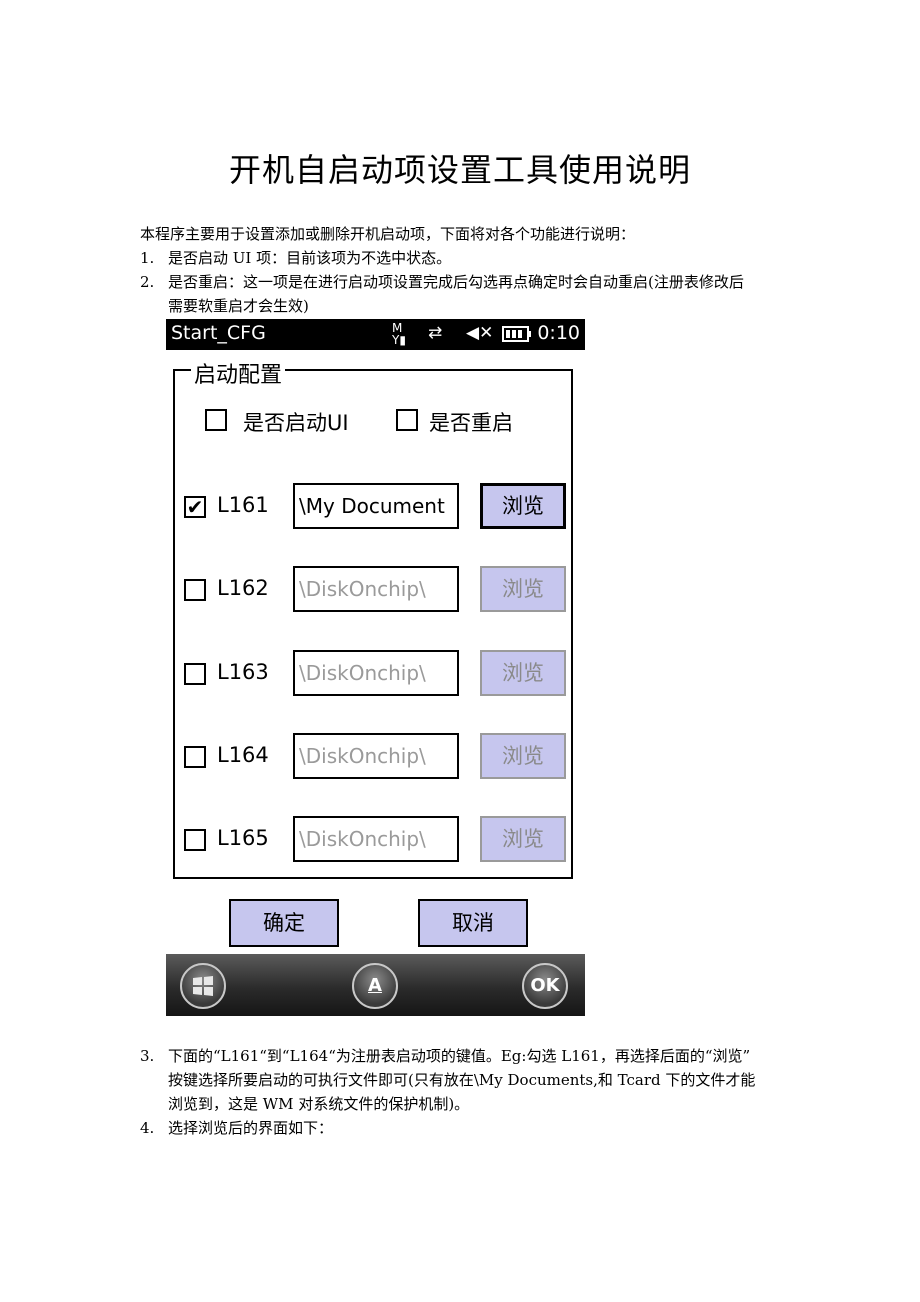 The height and width of the screenshot is (1302, 920). I want to click on l163-browse-button: 浏览, so click(523, 673).